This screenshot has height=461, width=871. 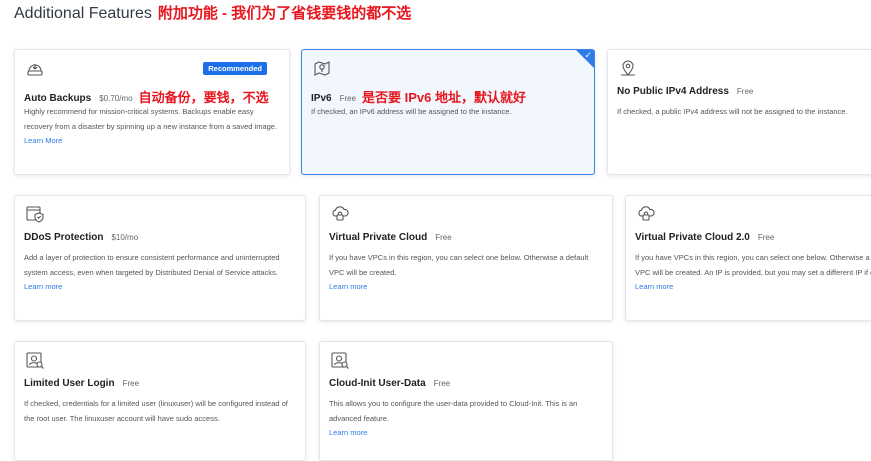 What do you see at coordinates (628, 68) in the screenshot?
I see `map-pin-off-icon` at bounding box center [628, 68].